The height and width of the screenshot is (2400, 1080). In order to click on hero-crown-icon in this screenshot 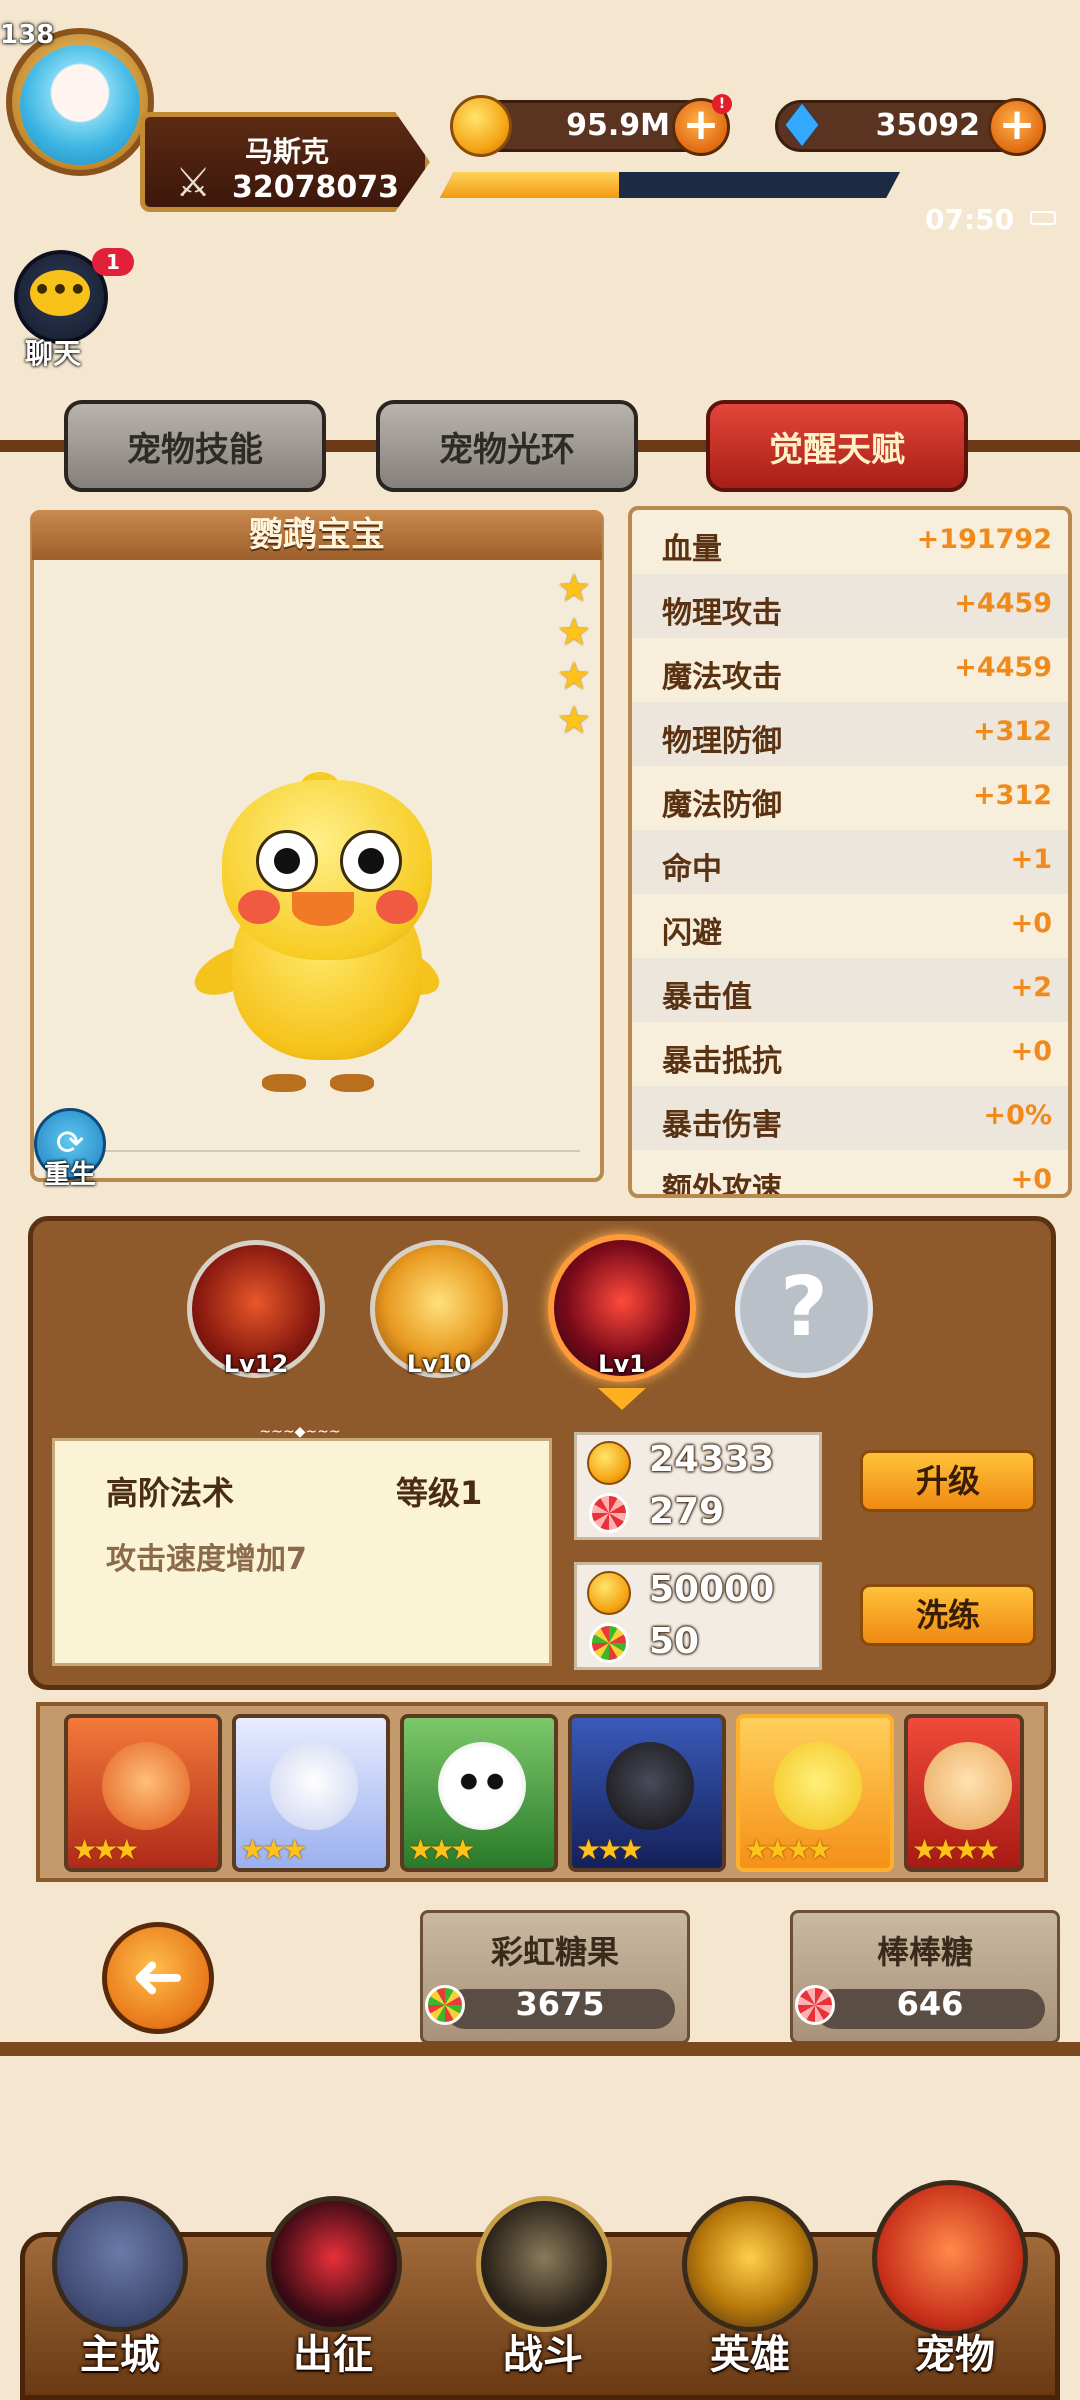, I will do `click(750, 2264)`.